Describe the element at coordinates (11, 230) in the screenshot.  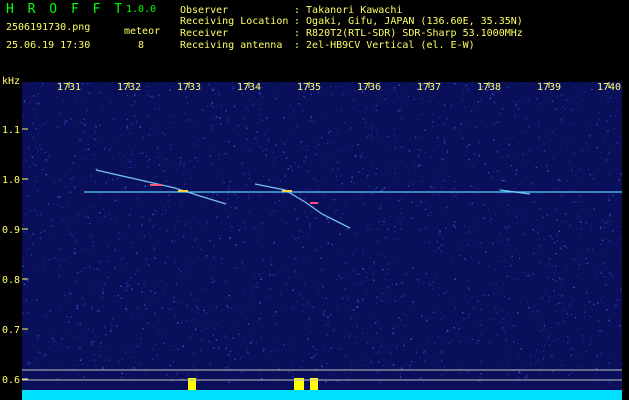
I see `freq-tick-label: 0.9` at that location.